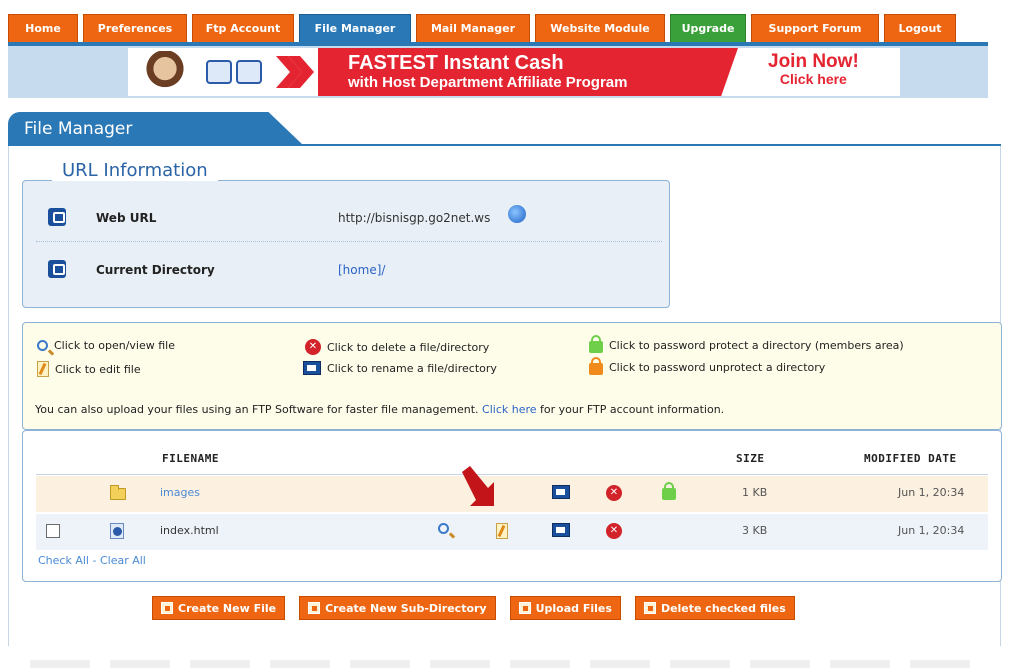 This screenshot has width=1011, height=668. Describe the element at coordinates (414, 218) in the screenshot. I see `web-url-value: http://bisnisgp.go2net.ws` at that location.